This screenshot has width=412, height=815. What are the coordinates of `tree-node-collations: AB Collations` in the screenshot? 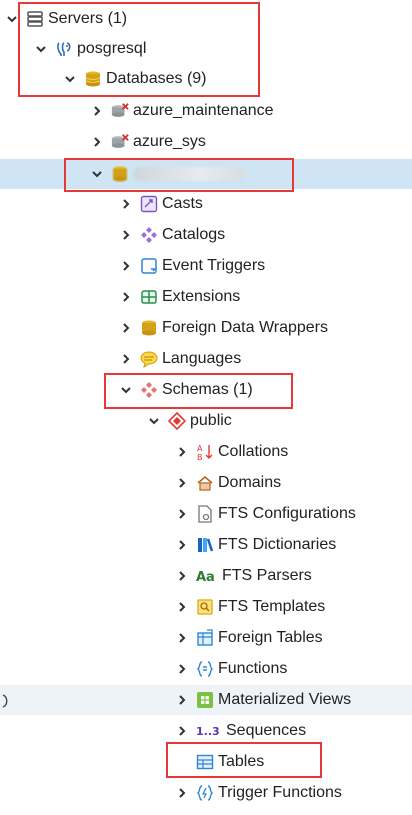 It's located at (206, 452).